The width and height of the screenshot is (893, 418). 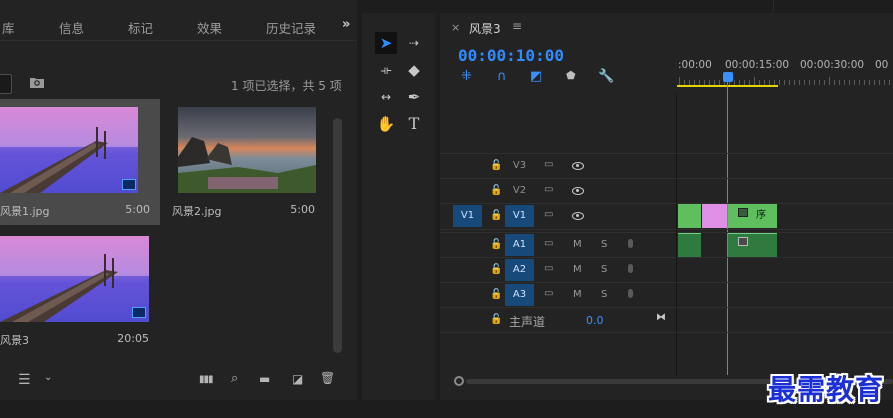 I want to click on menu-icon: ≡, so click(x=517, y=26).